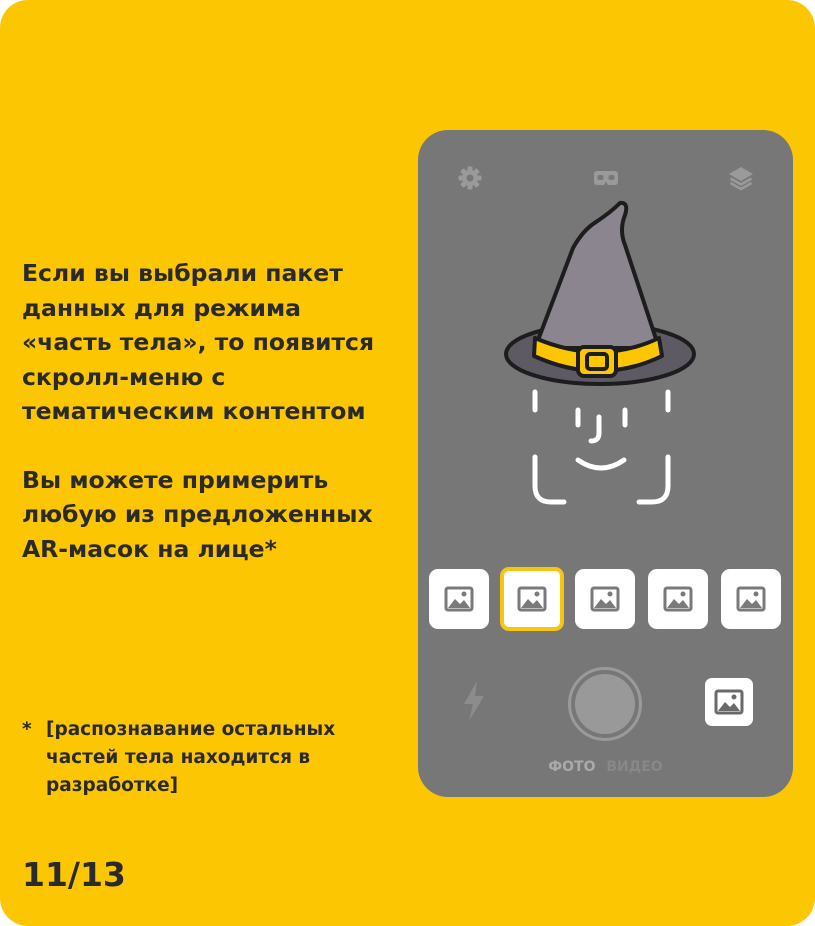  I want to click on text-line: скролл-меню с, so click(124, 376).